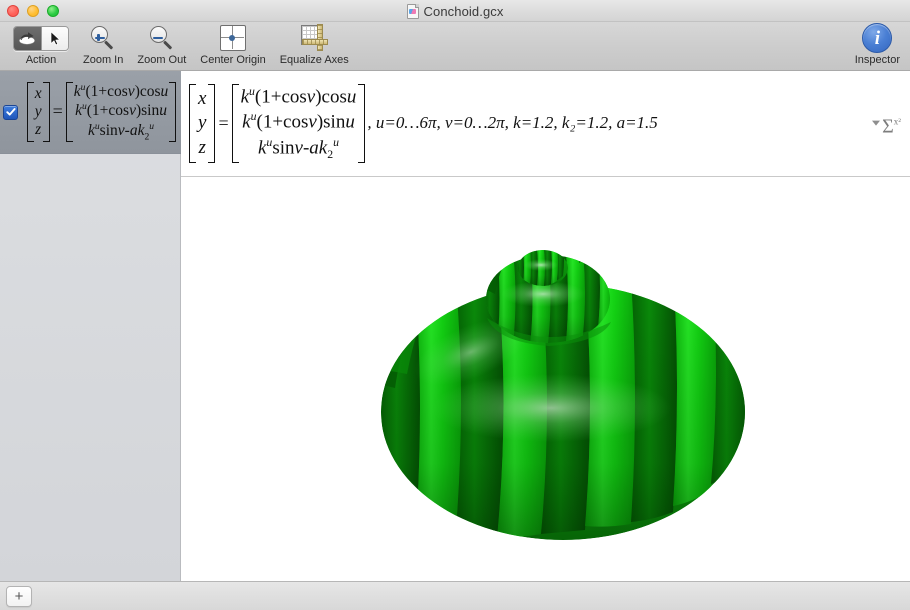  What do you see at coordinates (455, 595) in the screenshot?
I see `bottom-bar: +` at bounding box center [455, 595].